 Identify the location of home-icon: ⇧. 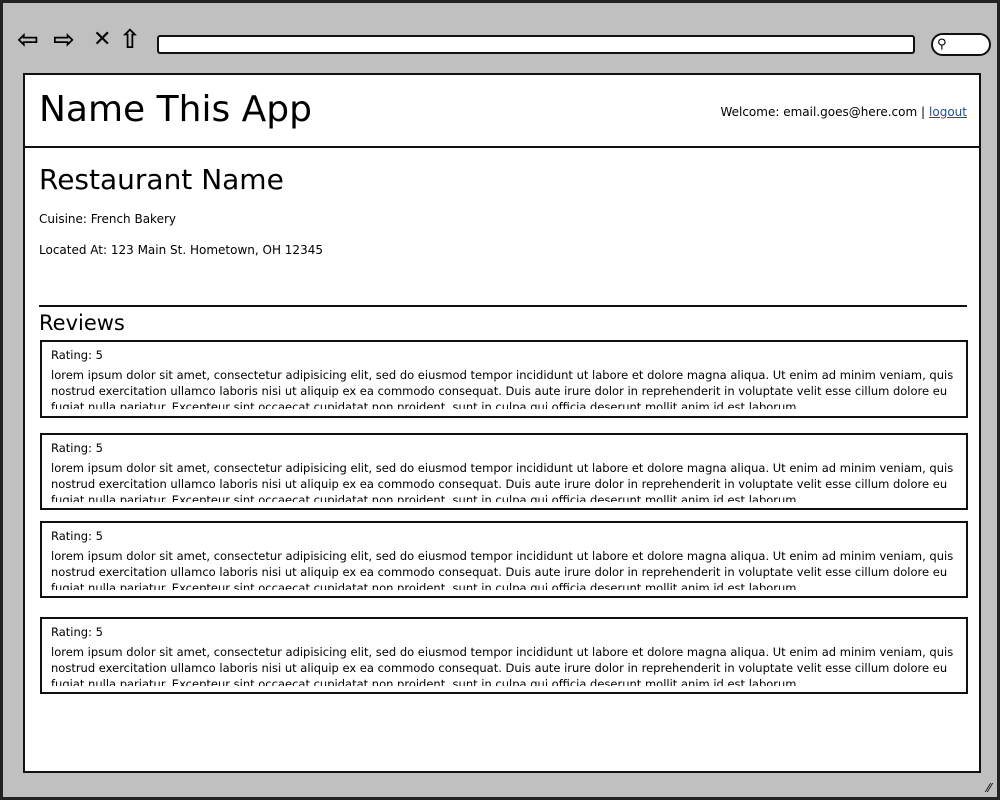
(130, 40).